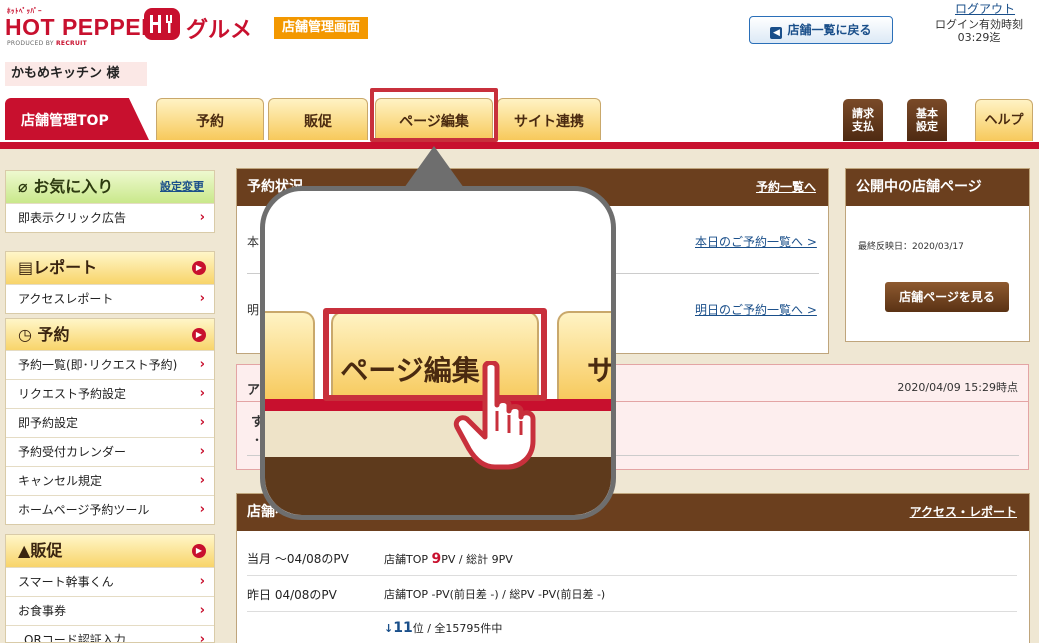 The height and width of the screenshot is (643, 1039). I want to click on sidebar-item-smart-kanji: スマート幹事くん ›, so click(110, 581).